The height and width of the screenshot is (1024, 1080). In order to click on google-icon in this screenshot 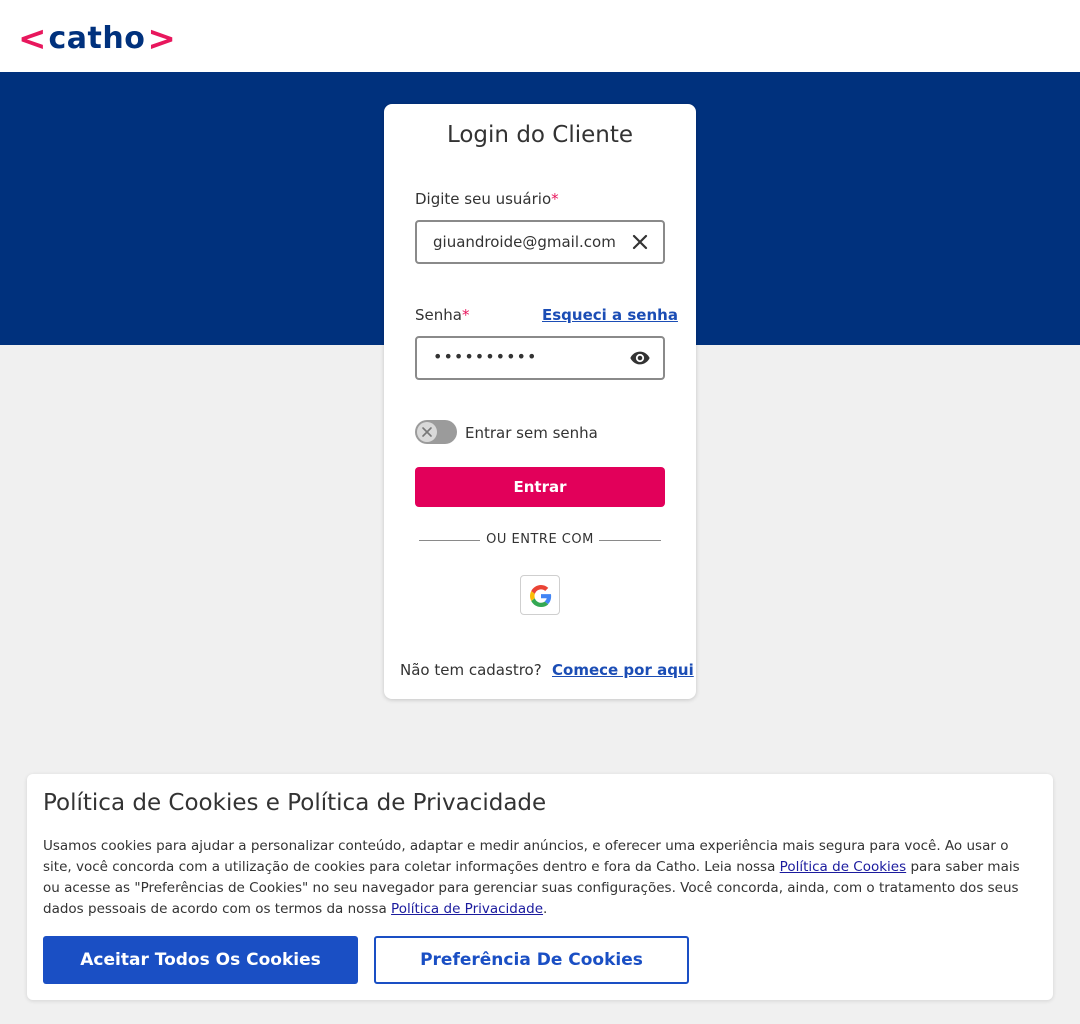, I will do `click(541, 596)`.